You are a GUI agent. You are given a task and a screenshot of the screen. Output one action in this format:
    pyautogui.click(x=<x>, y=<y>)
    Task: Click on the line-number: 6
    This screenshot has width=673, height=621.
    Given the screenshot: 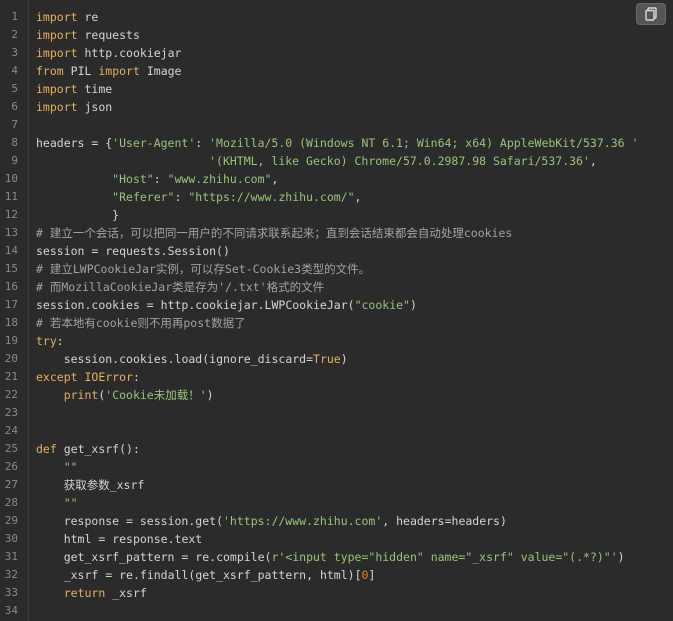 What is the action you would take?
    pyautogui.click(x=14, y=106)
    